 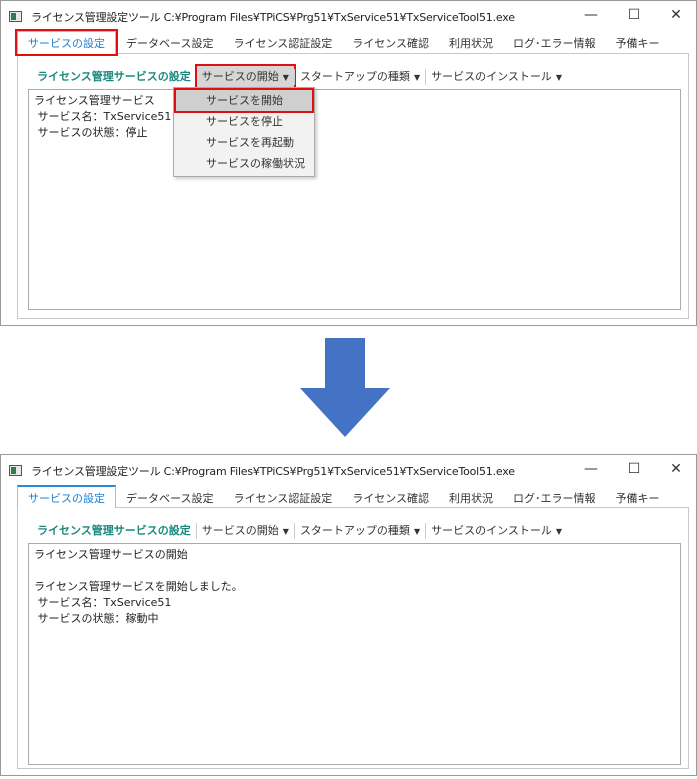 I want to click on output-line: ライセンス管理サービス, so click(x=94, y=100).